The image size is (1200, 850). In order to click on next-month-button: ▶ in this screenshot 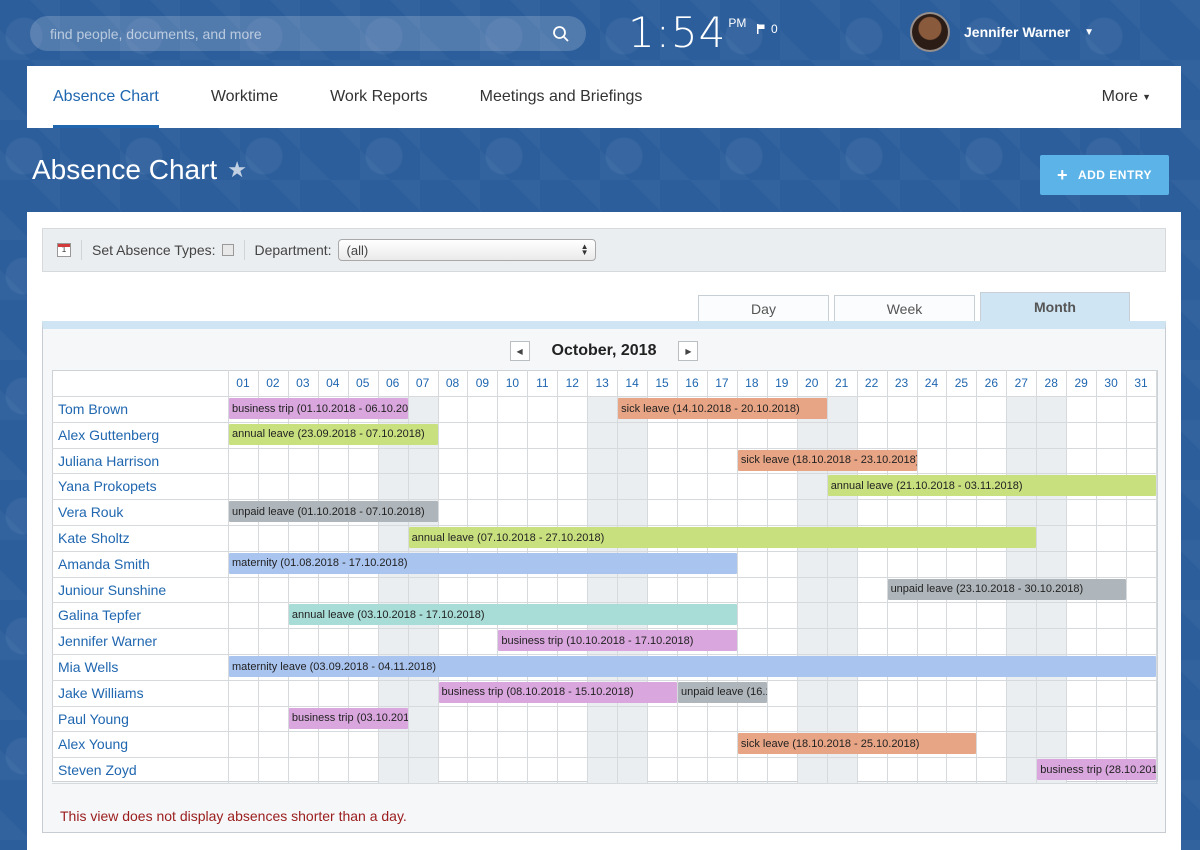, I will do `click(688, 351)`.